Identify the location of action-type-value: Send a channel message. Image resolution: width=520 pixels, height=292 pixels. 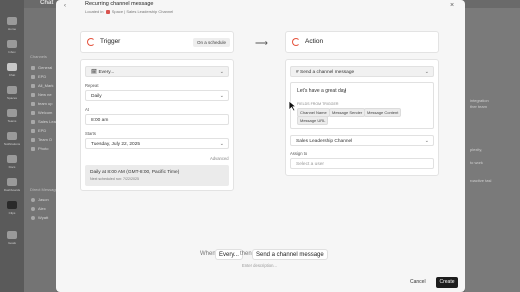
(327, 72).